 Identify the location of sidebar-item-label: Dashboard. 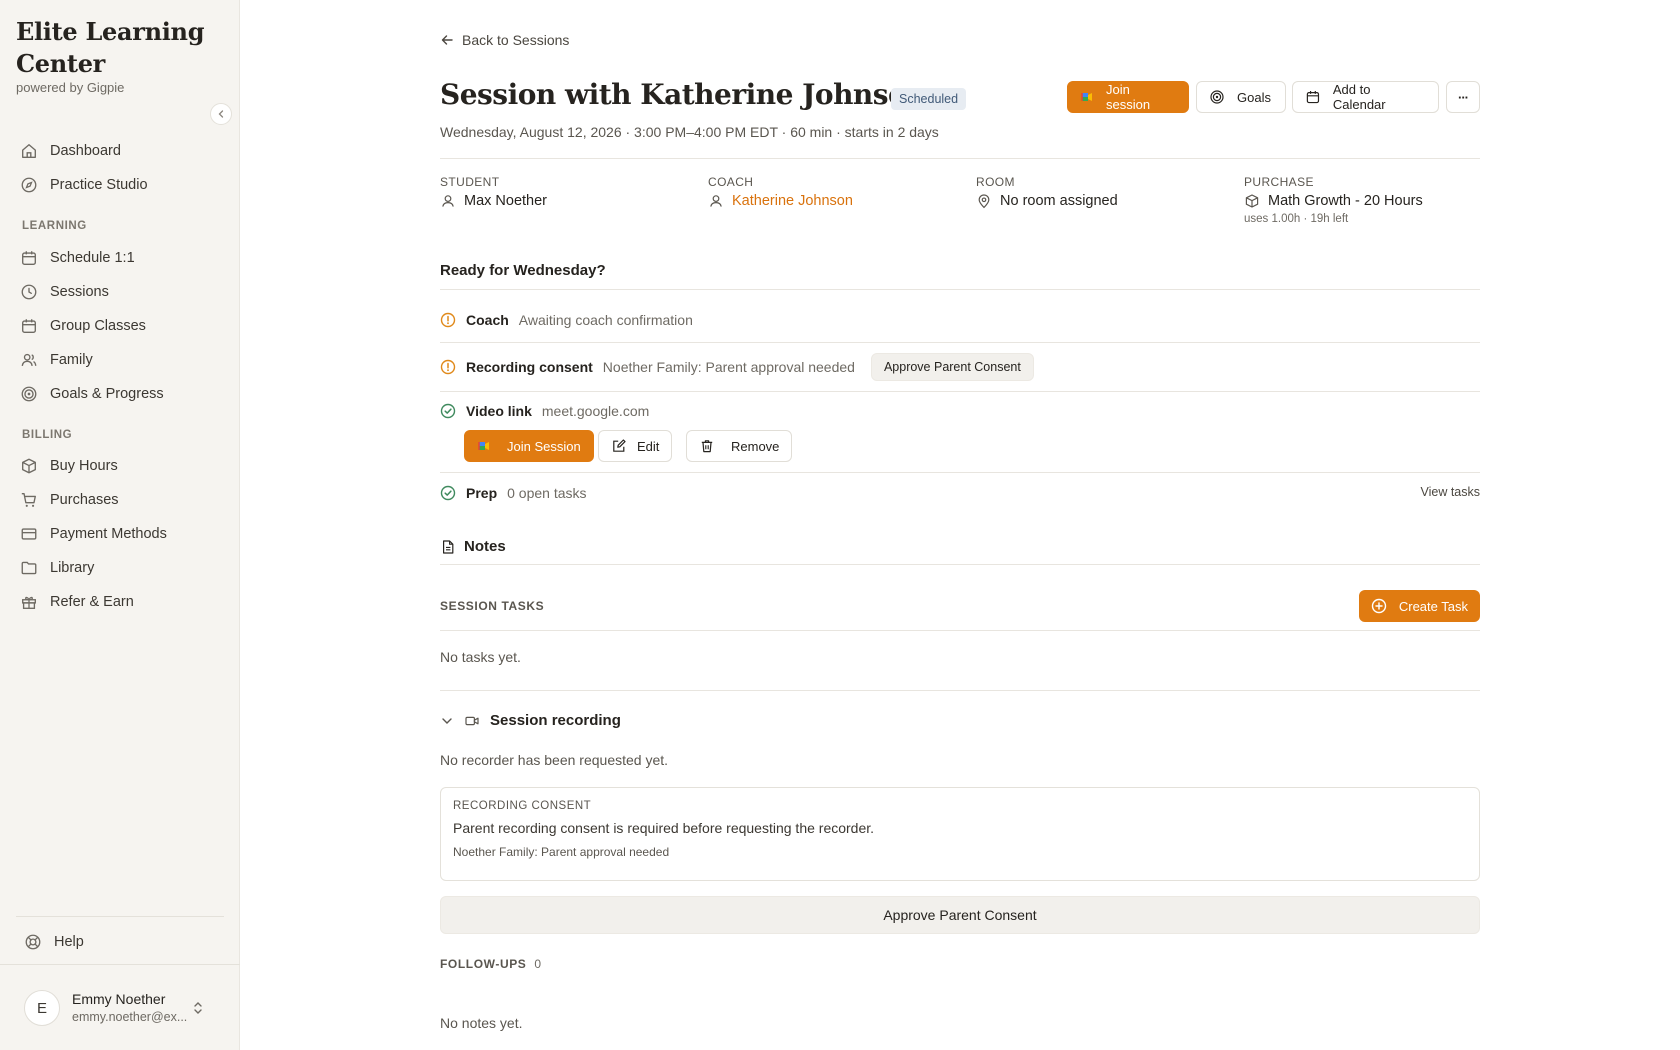
(85, 151).